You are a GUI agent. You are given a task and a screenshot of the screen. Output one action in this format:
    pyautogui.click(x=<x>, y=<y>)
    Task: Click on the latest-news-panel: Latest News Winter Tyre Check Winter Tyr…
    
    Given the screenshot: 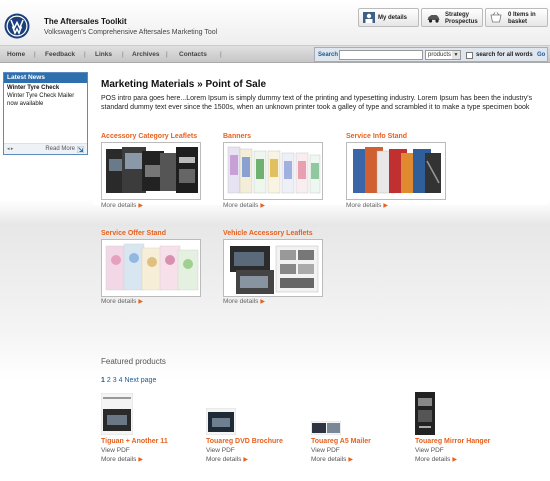 What is the action you would take?
    pyautogui.click(x=45, y=113)
    